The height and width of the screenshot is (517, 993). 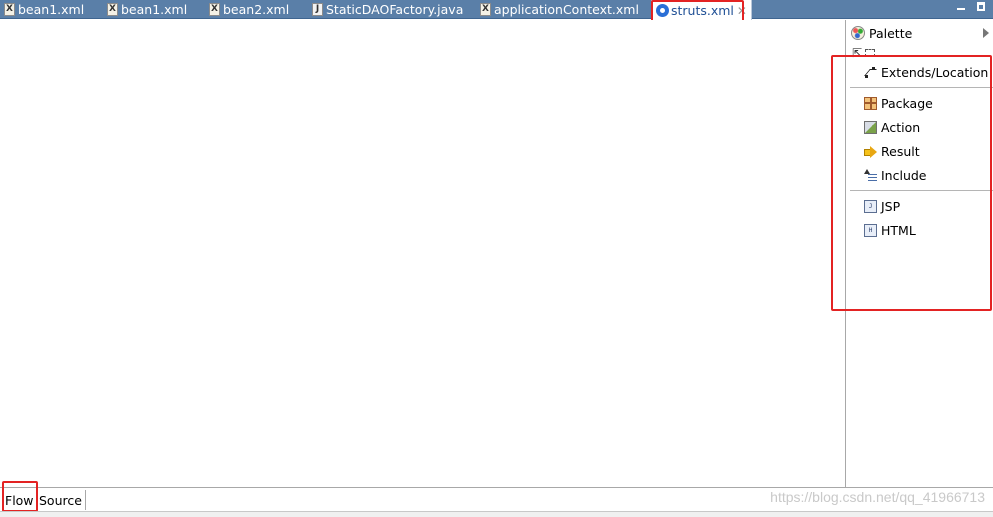 I want to click on tab-label: StaticDAOFactory.java, so click(x=395, y=9).